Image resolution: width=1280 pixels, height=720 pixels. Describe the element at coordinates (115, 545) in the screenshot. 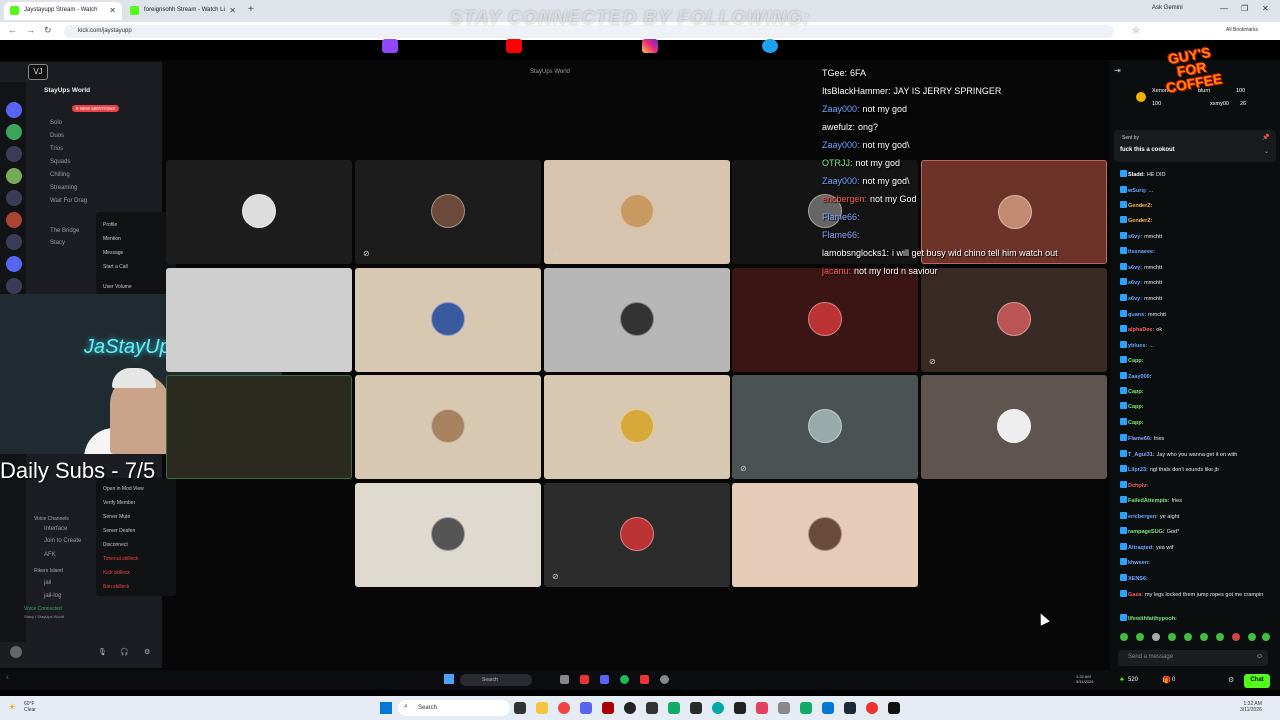

I see `menu-item-disconnect: Disconnect` at that location.